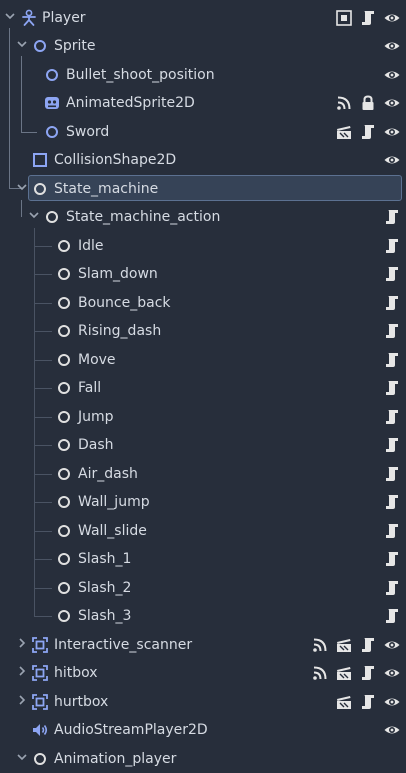  What do you see at coordinates (203, 502) in the screenshot?
I see `tree-row-wall-jump: Wall_jump` at bounding box center [203, 502].